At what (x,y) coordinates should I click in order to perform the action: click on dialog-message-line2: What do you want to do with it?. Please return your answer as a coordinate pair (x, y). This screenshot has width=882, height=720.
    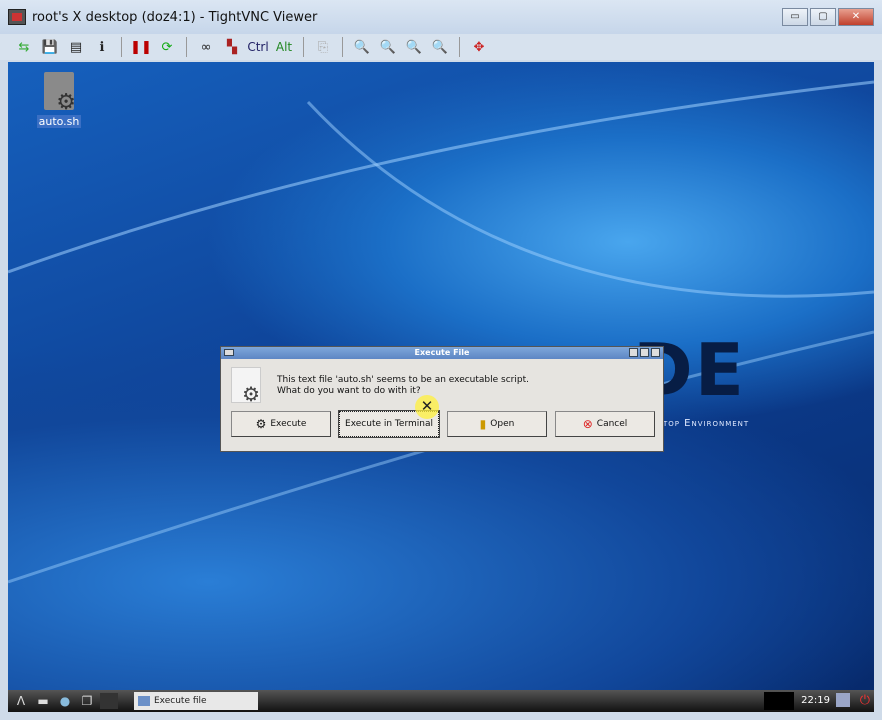
    Looking at the image, I should click on (349, 391).